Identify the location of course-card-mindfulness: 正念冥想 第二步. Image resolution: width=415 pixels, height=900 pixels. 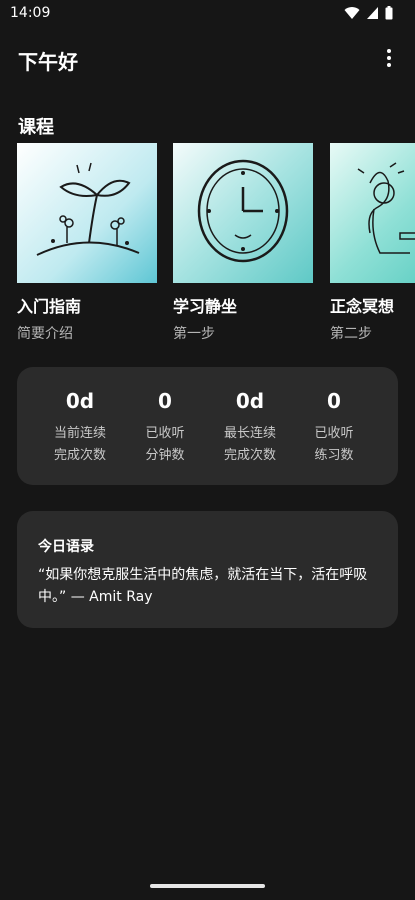
(372, 243).